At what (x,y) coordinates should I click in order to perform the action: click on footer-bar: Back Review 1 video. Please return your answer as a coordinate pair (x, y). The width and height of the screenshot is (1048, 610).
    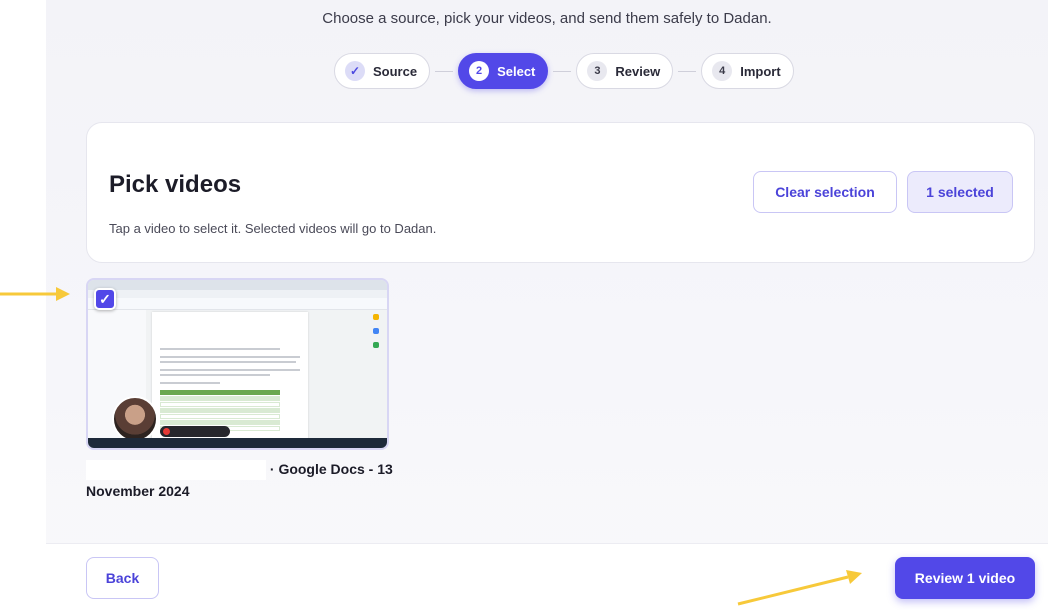
    Looking at the image, I should click on (547, 576).